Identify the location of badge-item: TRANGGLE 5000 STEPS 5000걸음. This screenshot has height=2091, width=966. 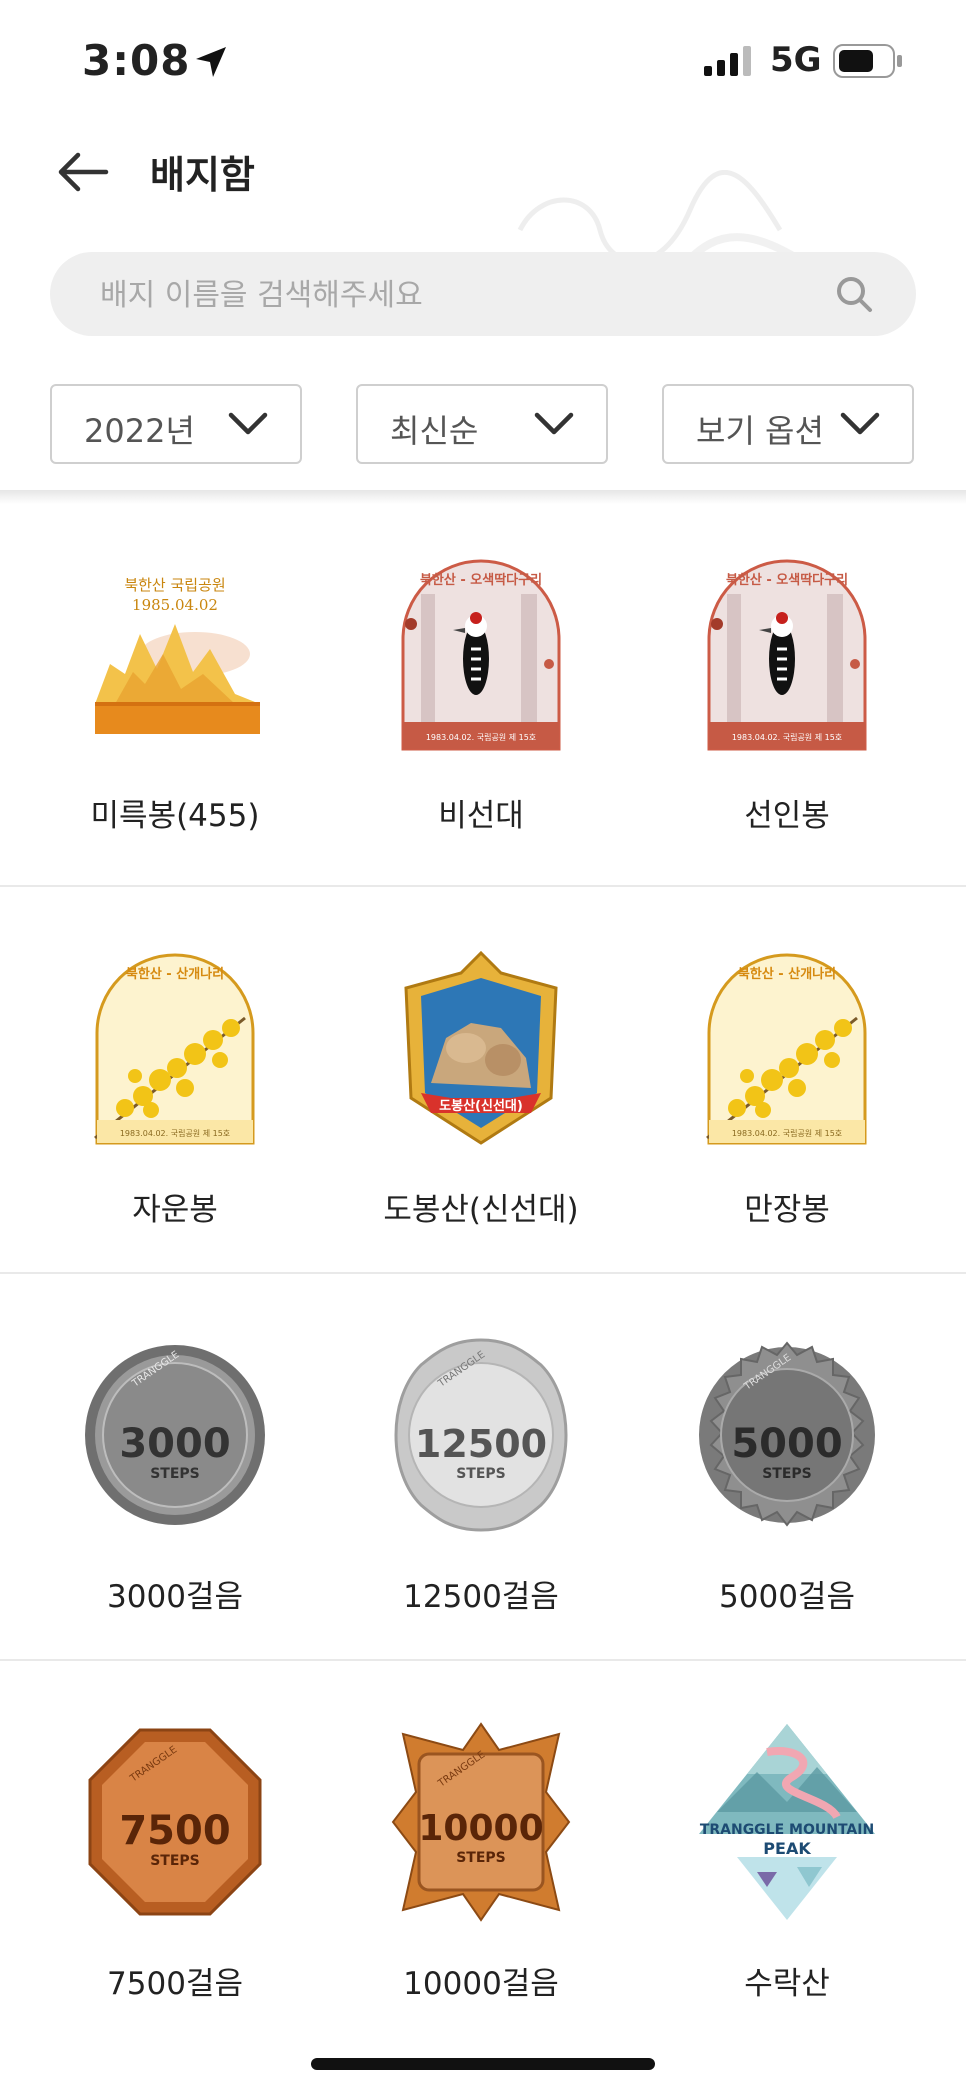
(787, 1485).